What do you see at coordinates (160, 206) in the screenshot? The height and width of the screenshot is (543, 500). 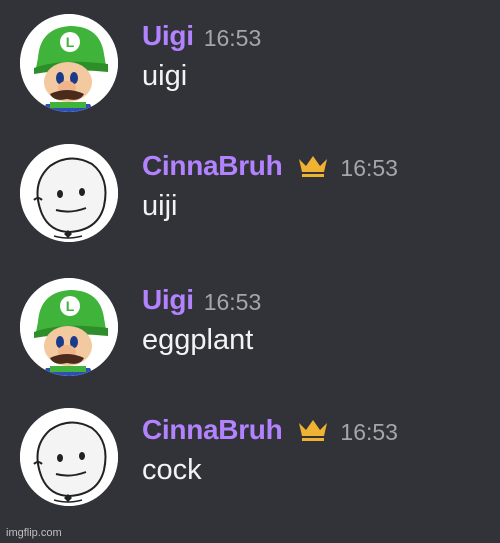 I see `message-text: uiji` at bounding box center [160, 206].